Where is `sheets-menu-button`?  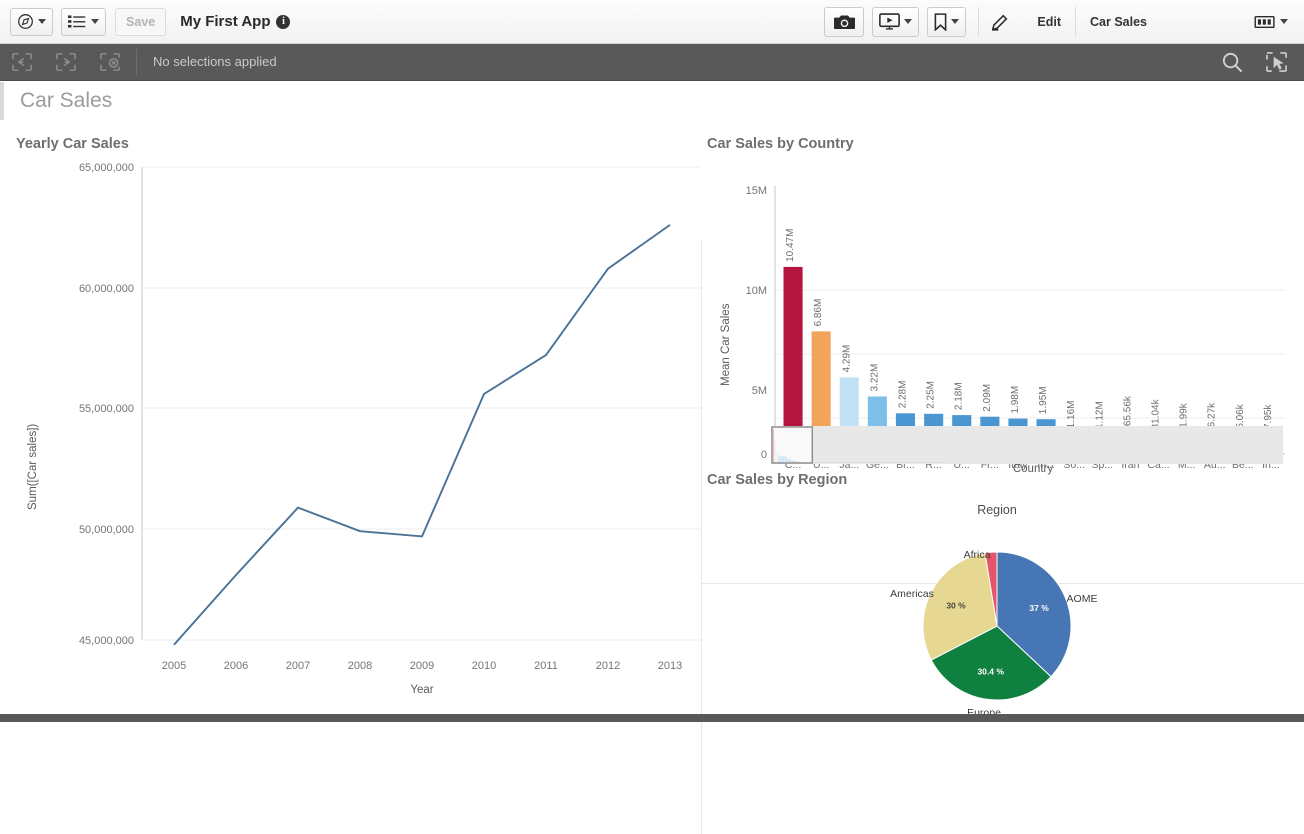
sheets-menu-button is located at coordinates (83, 21).